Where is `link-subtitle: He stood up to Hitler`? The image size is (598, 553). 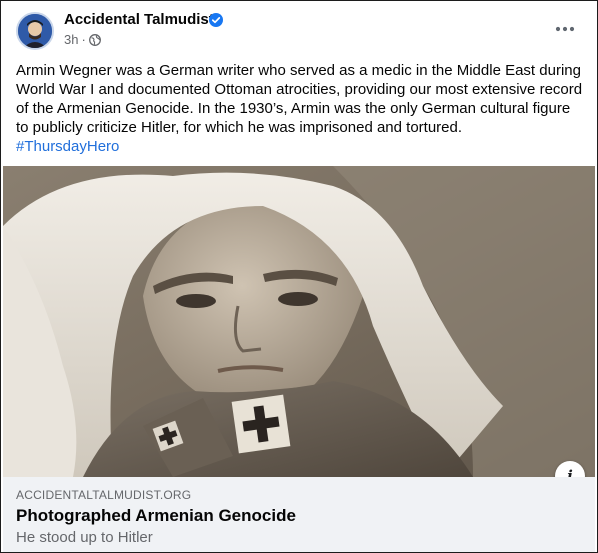
link-subtitle: He stood up to Hitler is located at coordinates (84, 537).